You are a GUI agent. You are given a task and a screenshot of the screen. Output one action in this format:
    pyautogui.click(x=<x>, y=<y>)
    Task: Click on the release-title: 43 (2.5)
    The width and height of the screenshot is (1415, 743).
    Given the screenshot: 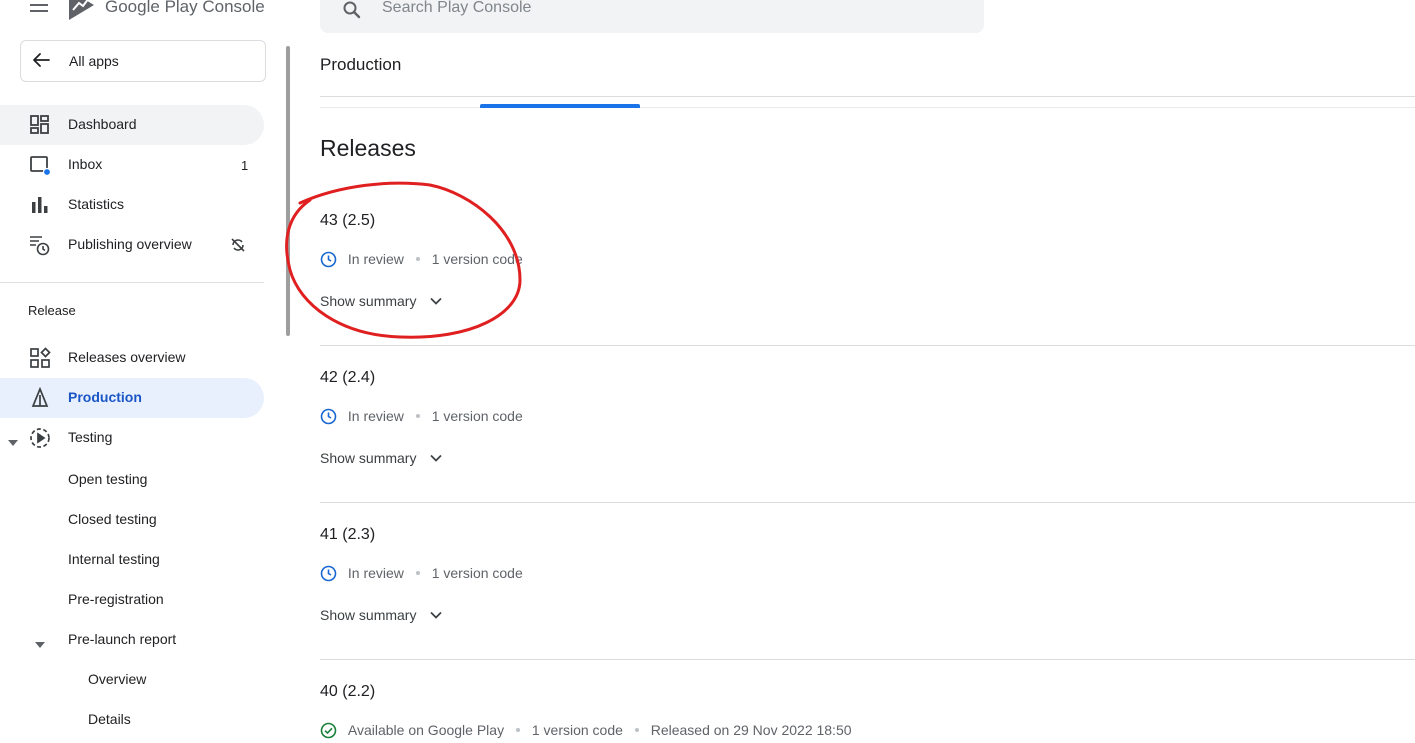 What is the action you would take?
    pyautogui.click(x=347, y=221)
    